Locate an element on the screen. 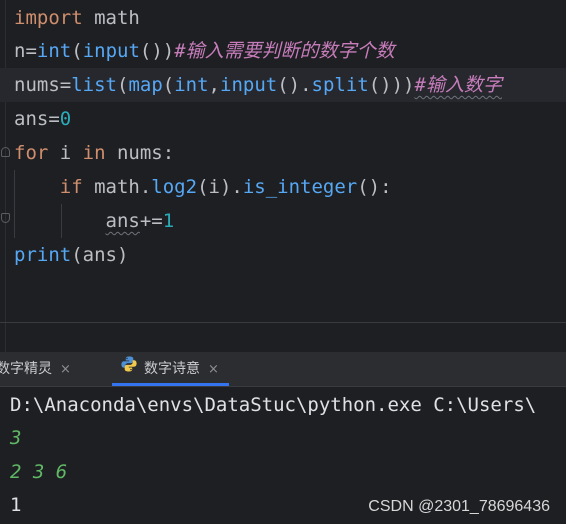  code-token: nums: is located at coordinates (140, 153).